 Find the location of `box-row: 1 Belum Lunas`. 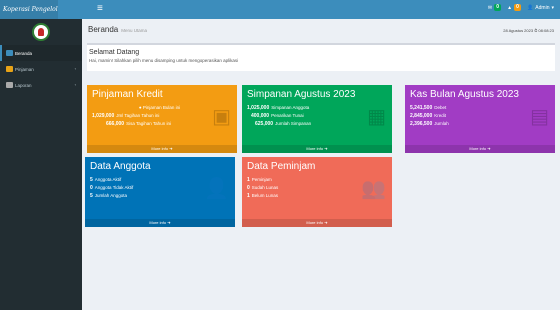

box-row: 1 Belum Lunas is located at coordinates (262, 196).